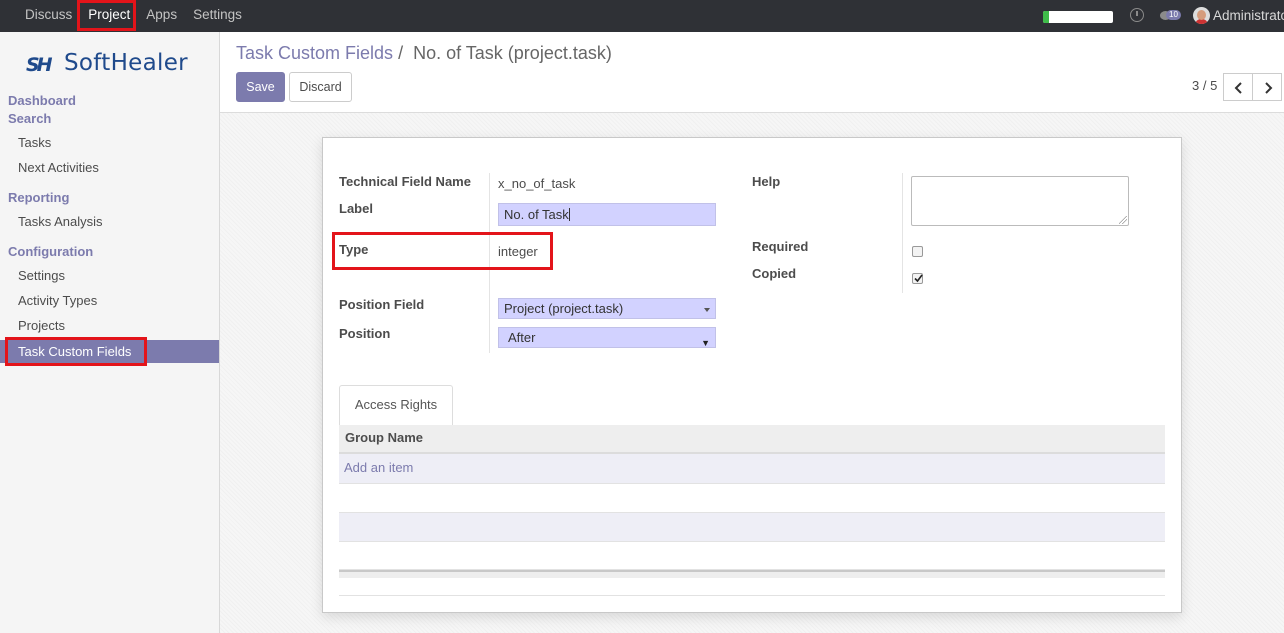 The image size is (1284, 633). What do you see at coordinates (607, 214) in the screenshot?
I see `label-input: No. of Task` at bounding box center [607, 214].